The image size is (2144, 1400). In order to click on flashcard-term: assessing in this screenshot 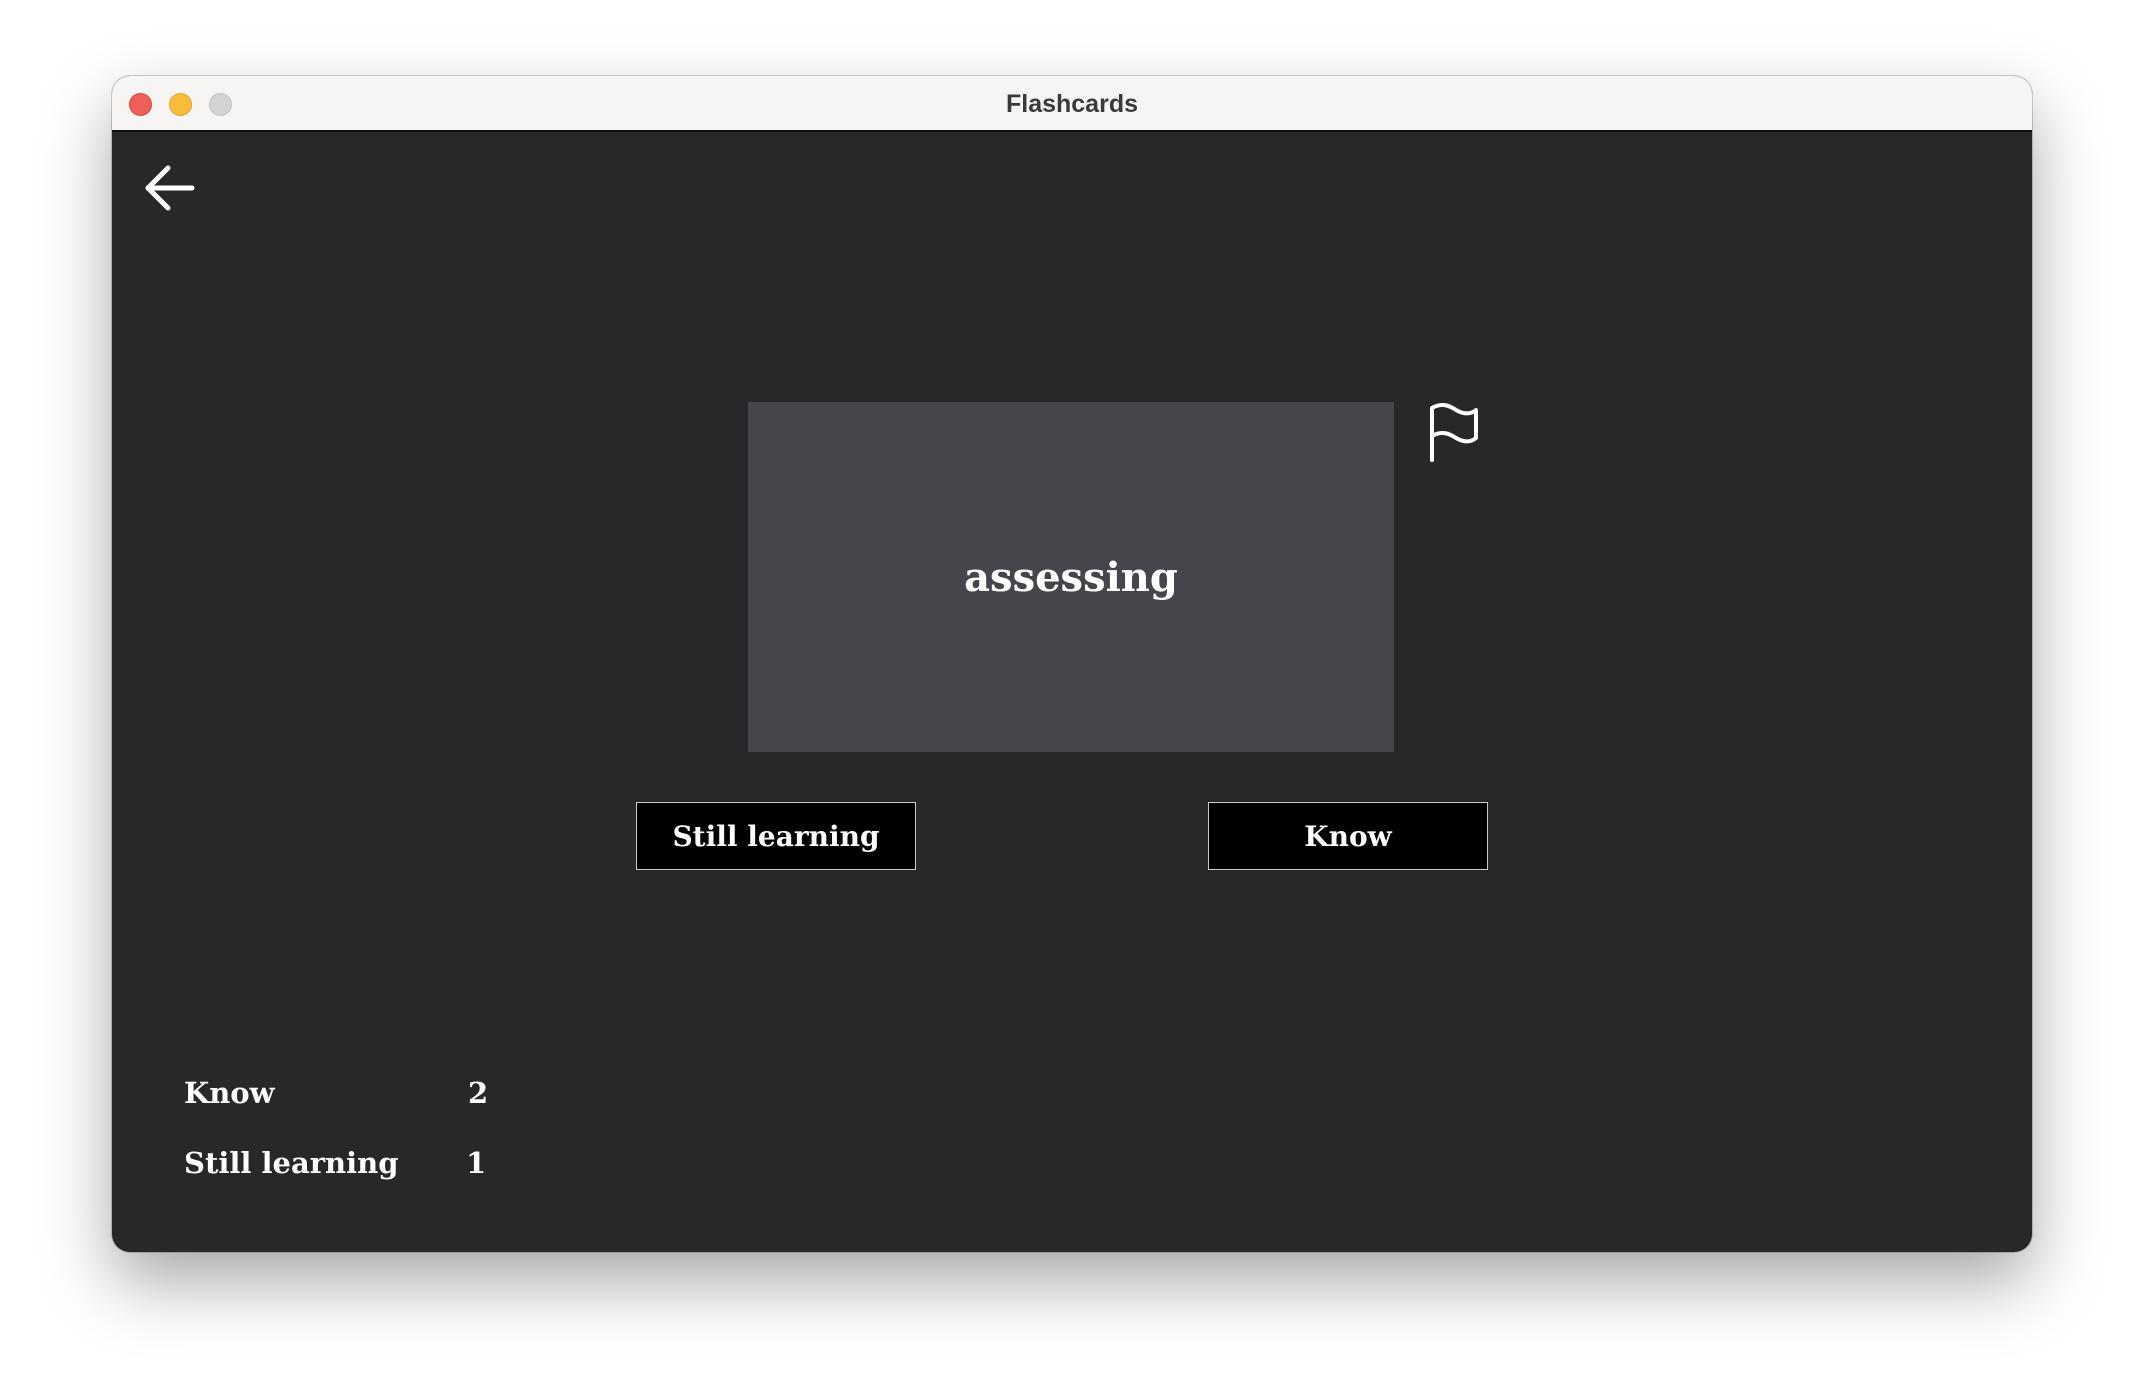, I will do `click(1071, 577)`.